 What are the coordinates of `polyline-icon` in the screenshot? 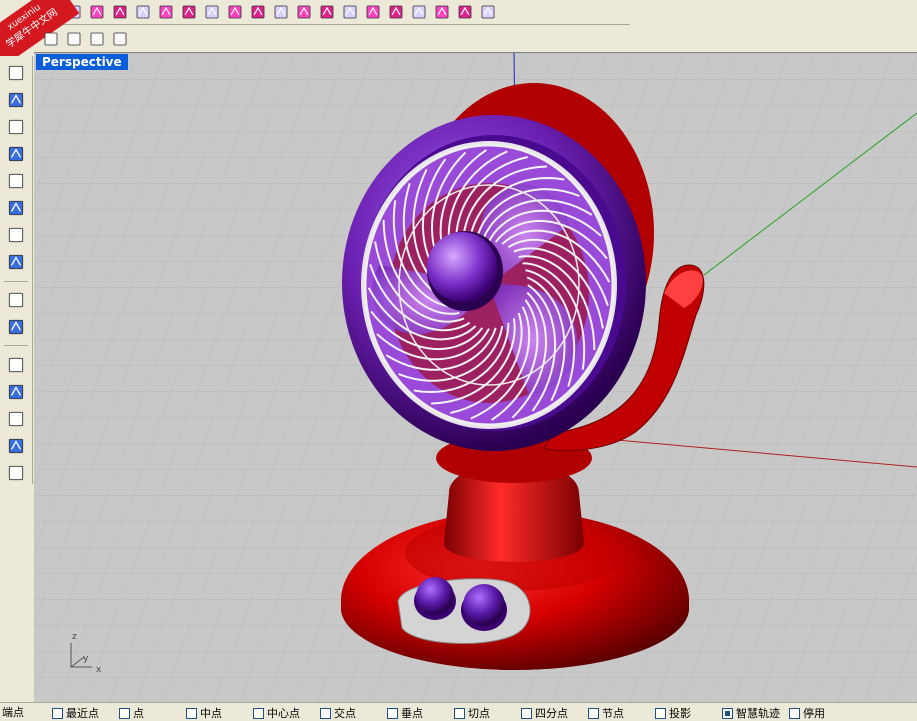 It's located at (16, 100).